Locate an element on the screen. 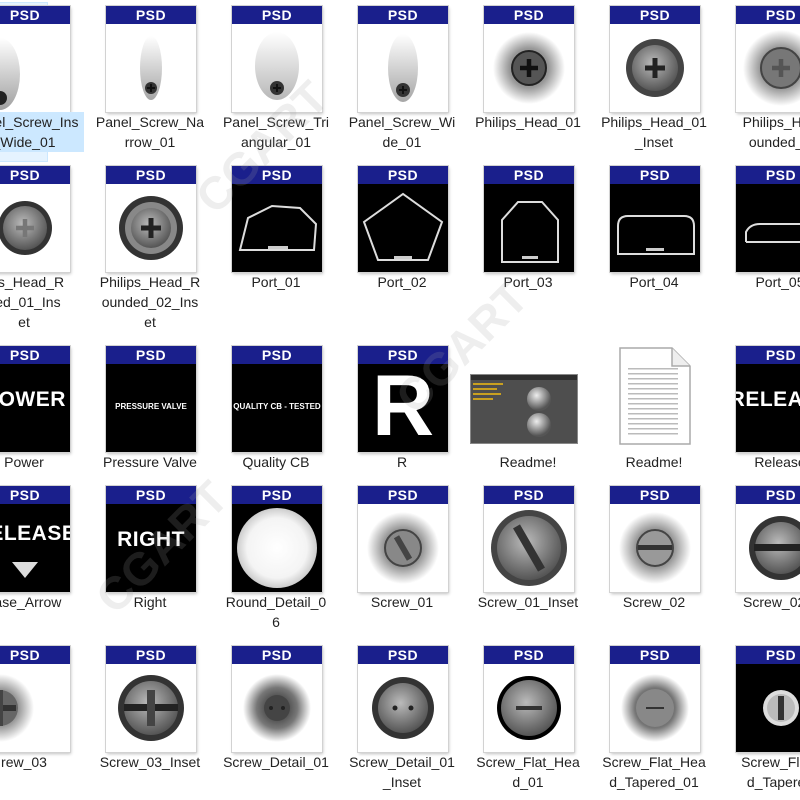 The image size is (800, 800). file-item: PSD RIGHT Right is located at coordinates (150, 560).